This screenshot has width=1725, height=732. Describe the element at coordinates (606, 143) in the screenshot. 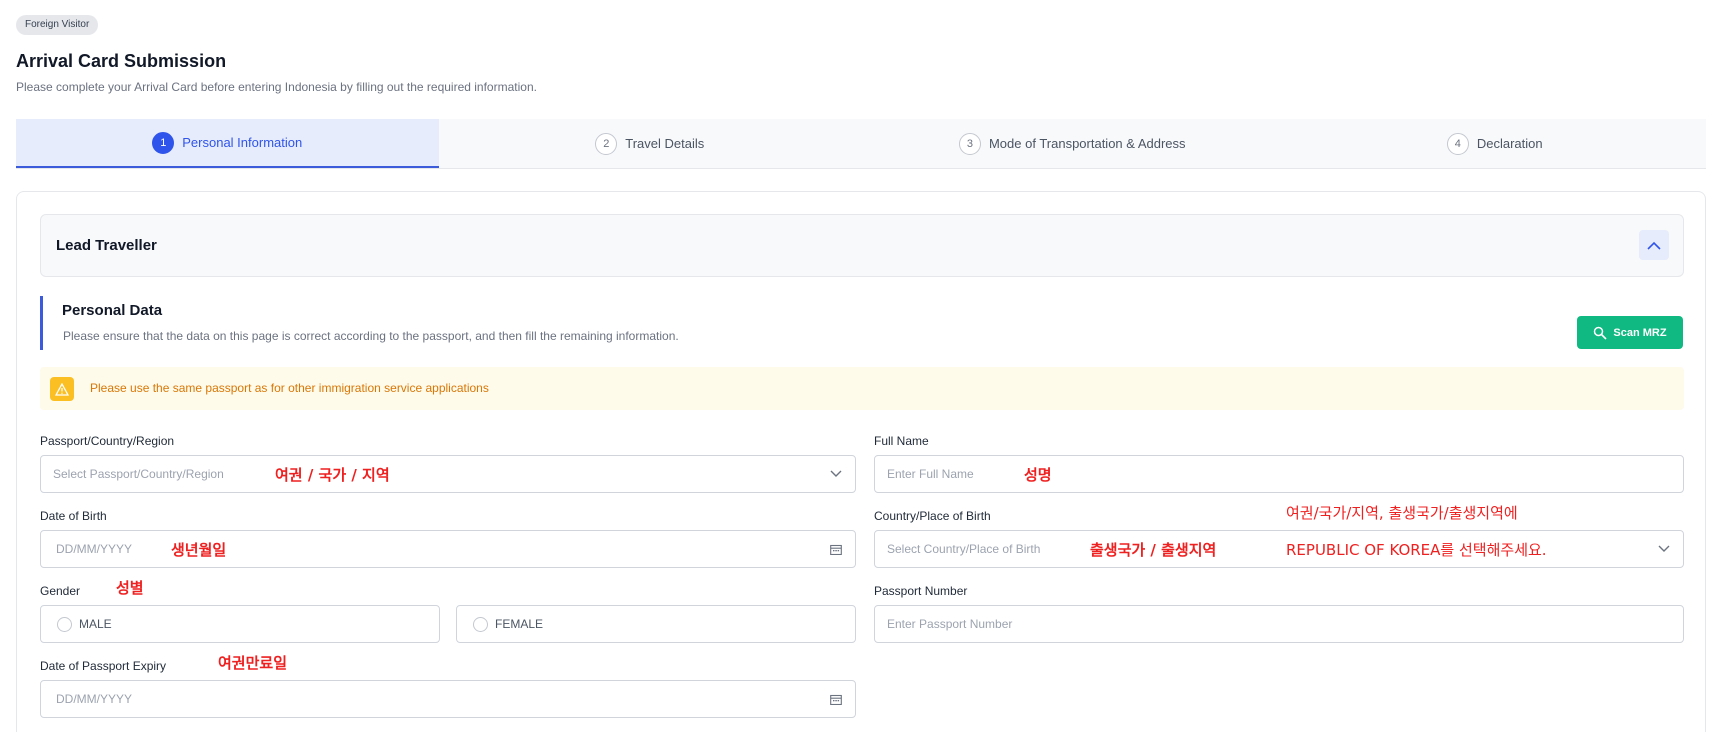

I see `step-number: 2` at that location.